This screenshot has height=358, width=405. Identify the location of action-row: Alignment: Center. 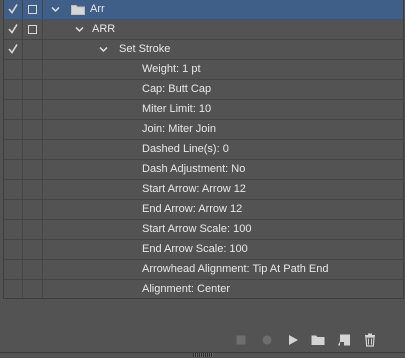
(203, 289).